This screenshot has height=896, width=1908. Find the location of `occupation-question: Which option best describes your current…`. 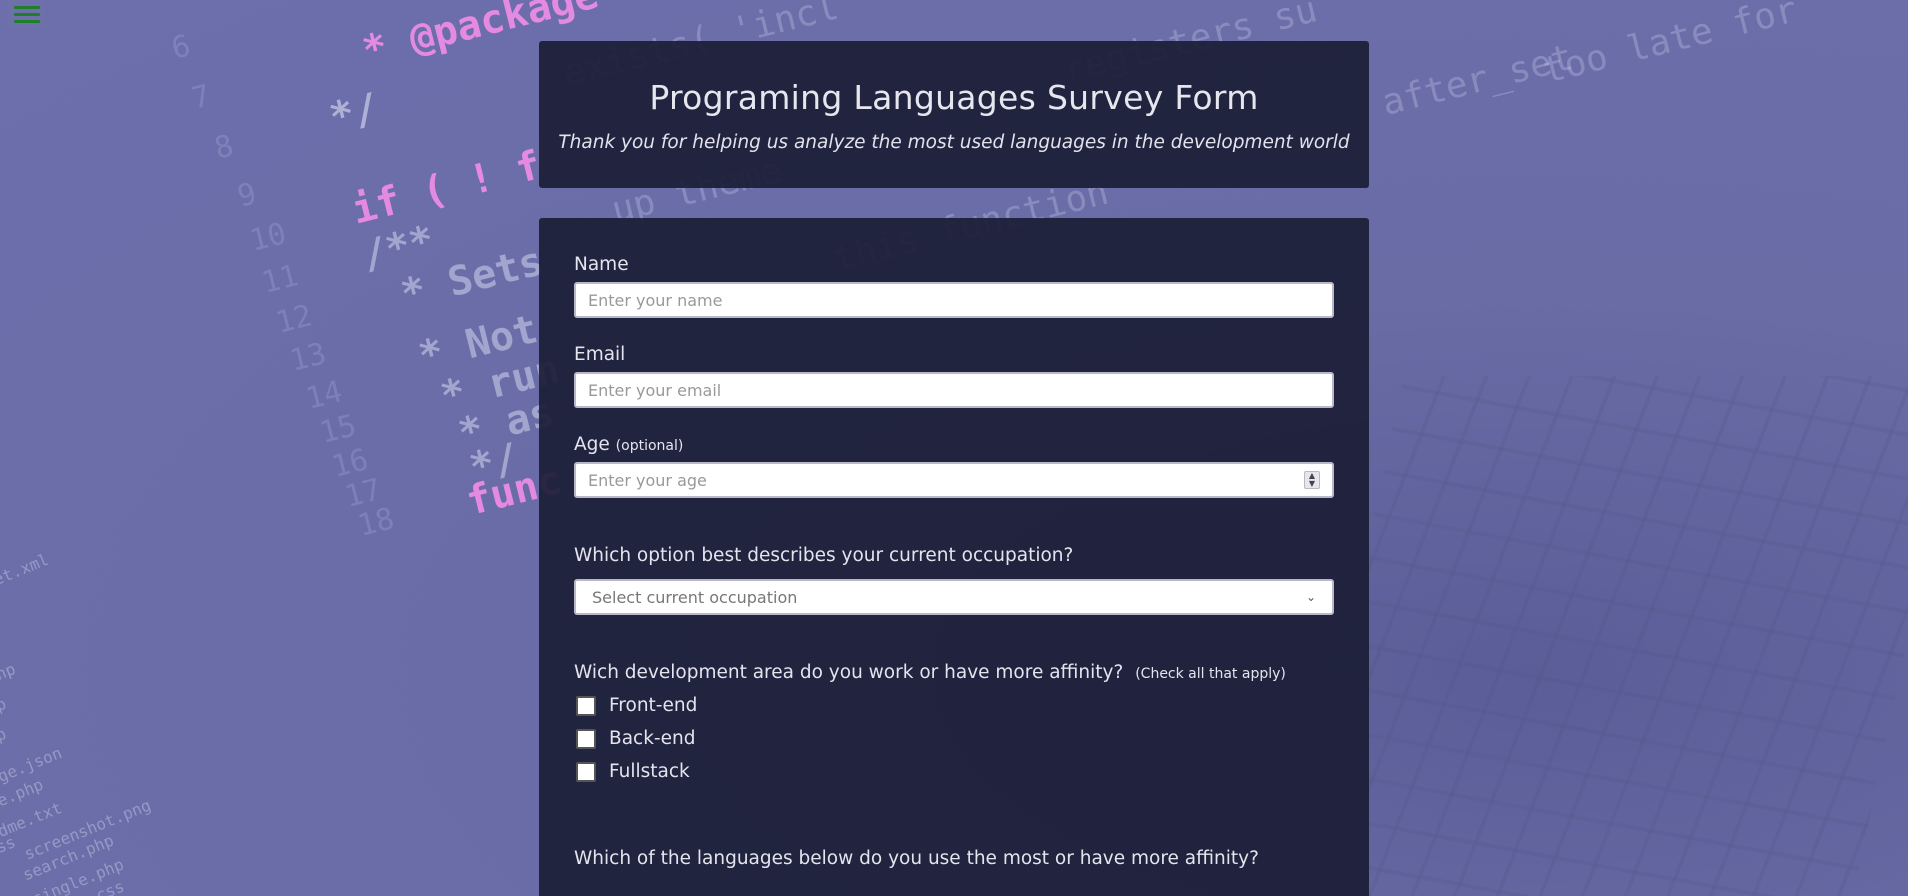

occupation-question: Which option best describes your current… is located at coordinates (954, 555).